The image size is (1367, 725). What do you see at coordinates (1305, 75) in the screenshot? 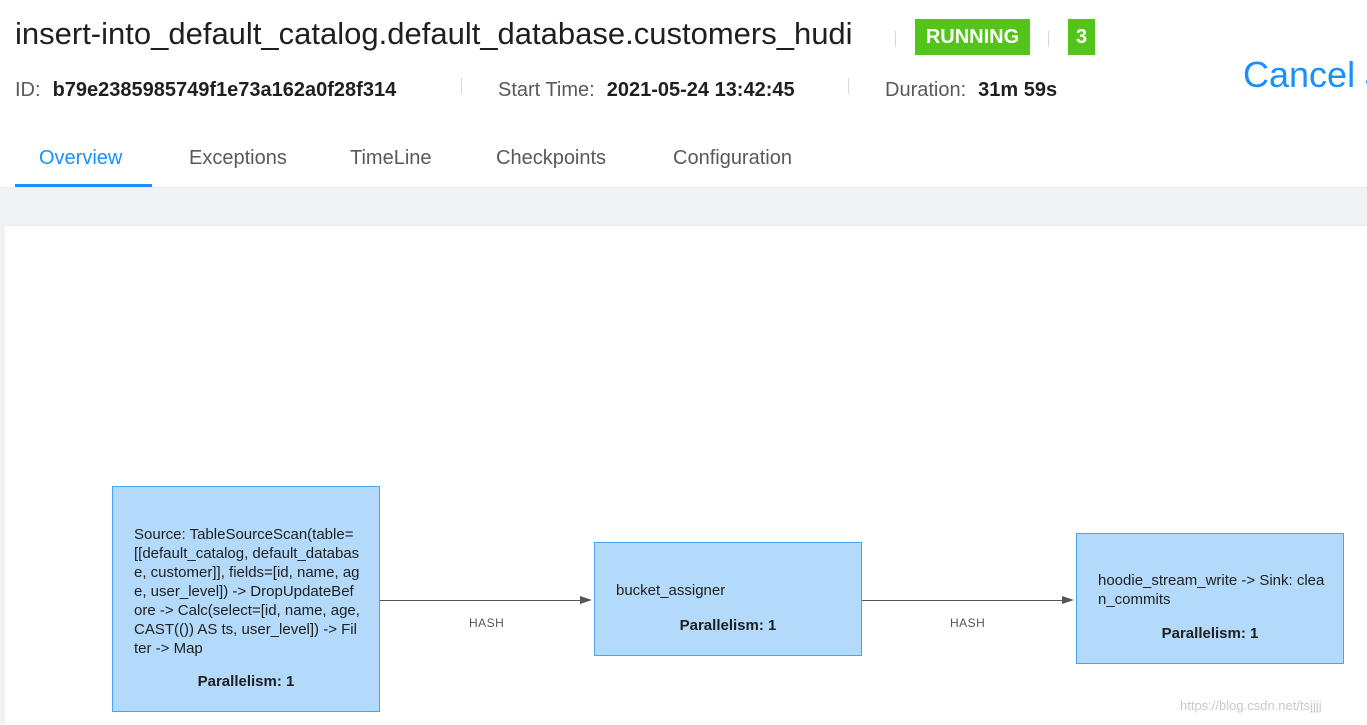
I see `cancel-job-button: Cancel J` at bounding box center [1305, 75].